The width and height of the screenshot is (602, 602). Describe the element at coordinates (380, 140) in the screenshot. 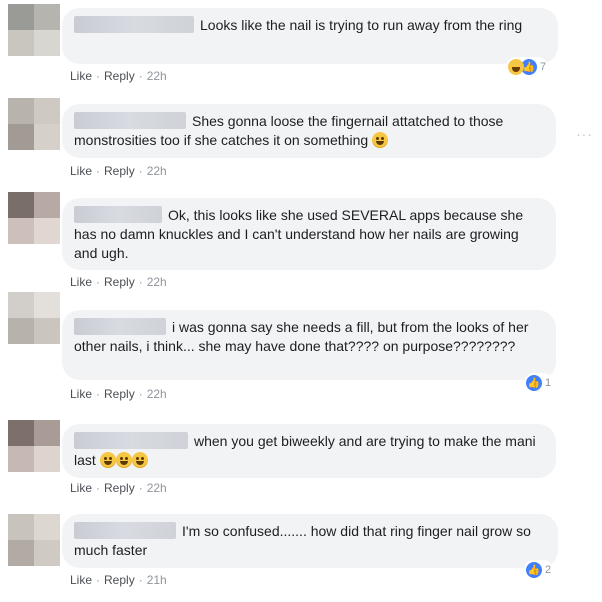

I see `grin-emoji-icon` at that location.